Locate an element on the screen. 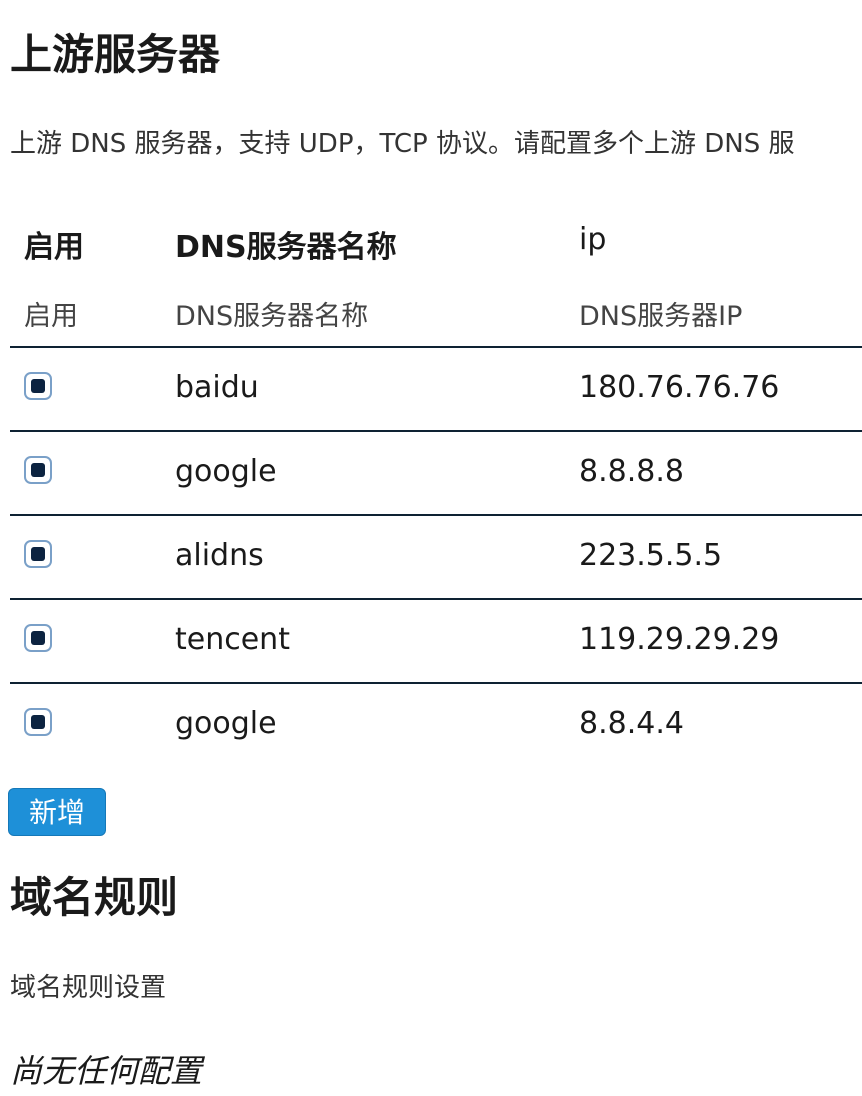  domain-rules-section-title: 域名规则 is located at coordinates (94, 897).